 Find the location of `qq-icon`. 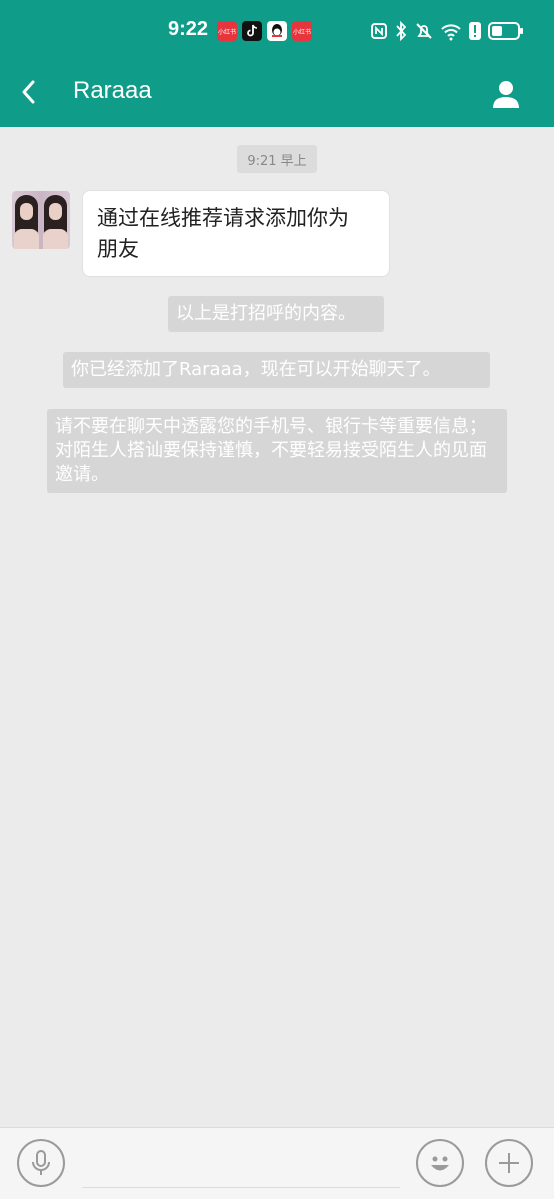

qq-icon is located at coordinates (277, 31).